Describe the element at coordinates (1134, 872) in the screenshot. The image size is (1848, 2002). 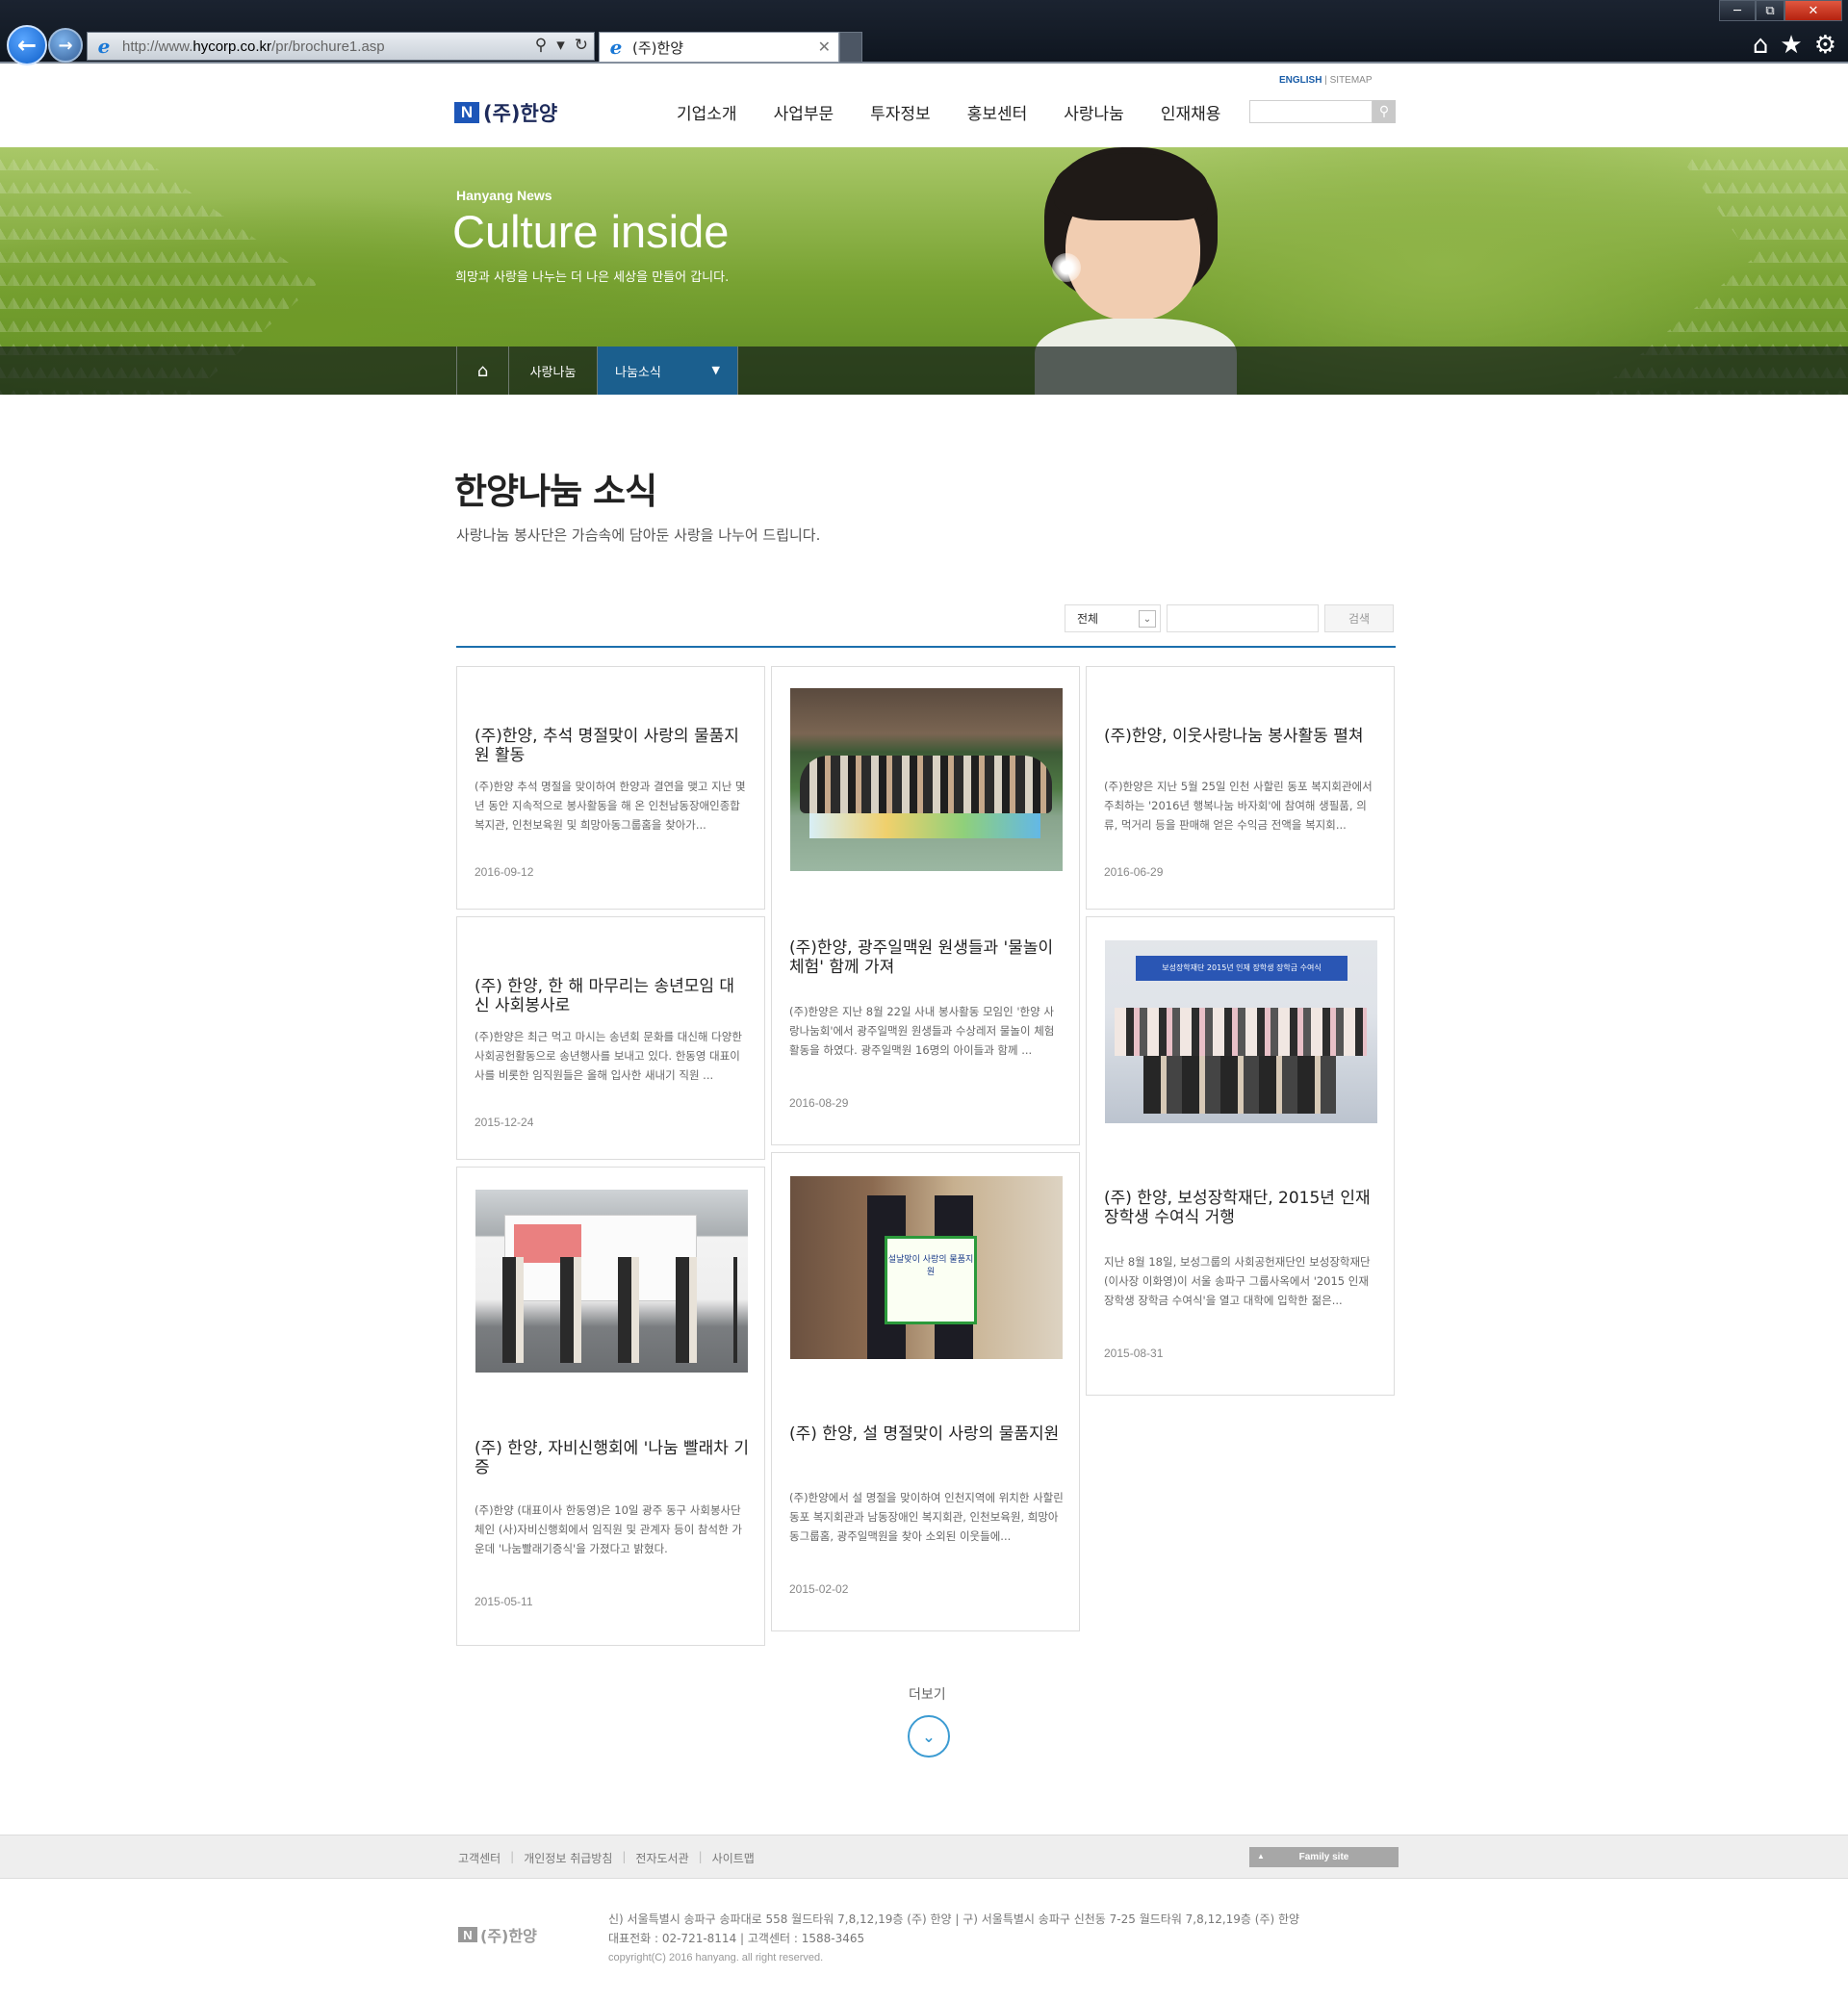
I see `card-date: 2016-06-29` at that location.